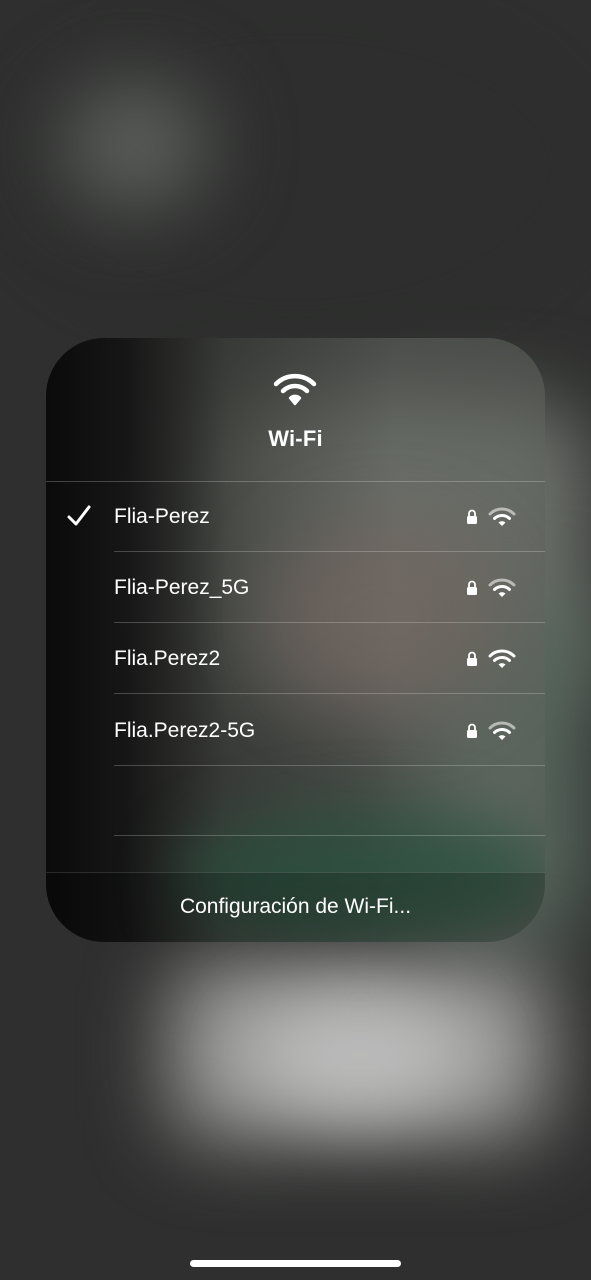 This screenshot has height=1280, width=591. I want to click on home-indicator, so click(295, 1263).